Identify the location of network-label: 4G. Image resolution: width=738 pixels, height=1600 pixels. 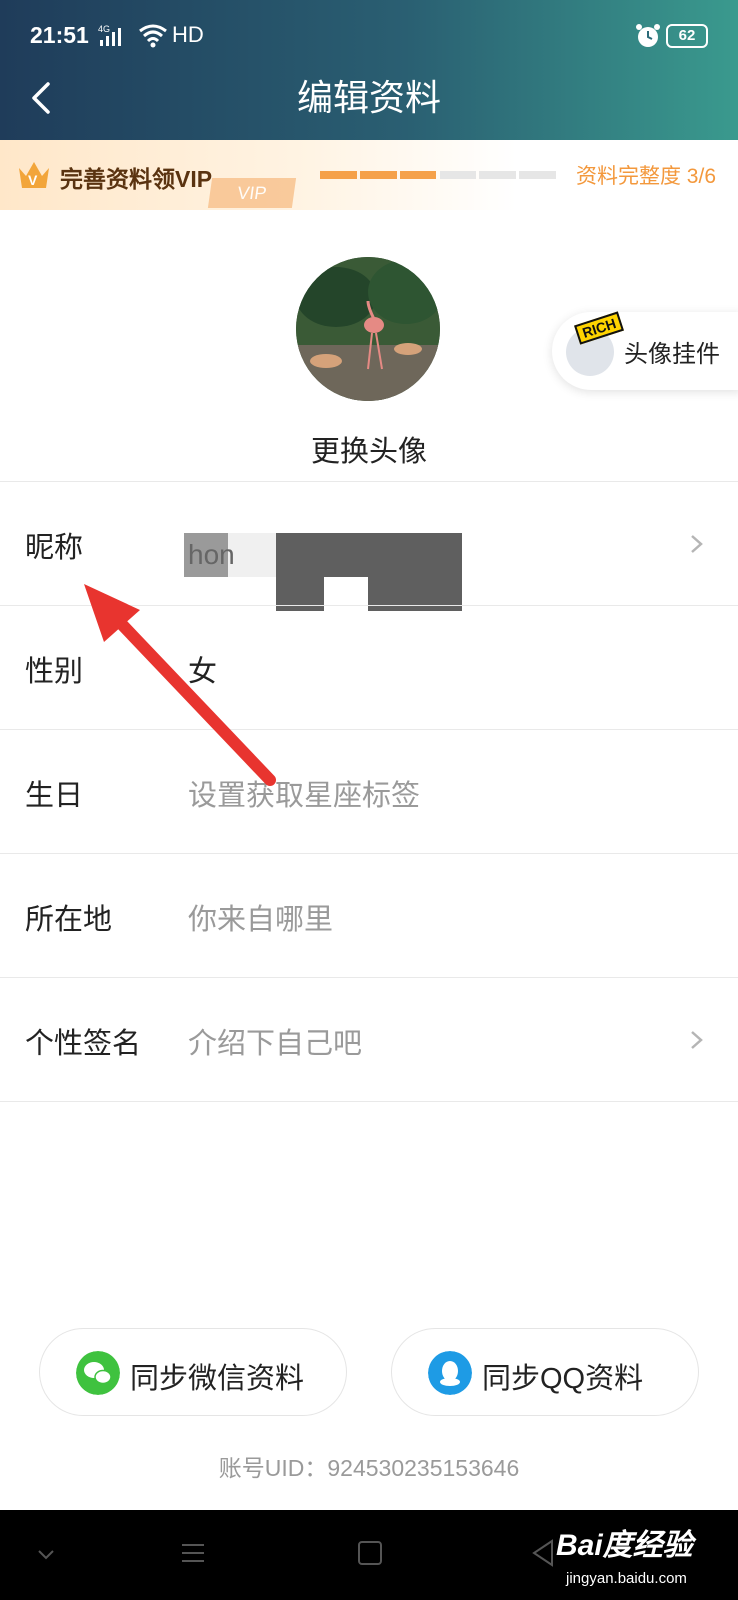
(104, 29).